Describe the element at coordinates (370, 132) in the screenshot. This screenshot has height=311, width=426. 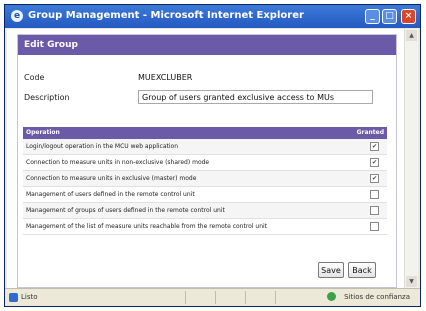
I see `granted-column-header: Granted` at that location.